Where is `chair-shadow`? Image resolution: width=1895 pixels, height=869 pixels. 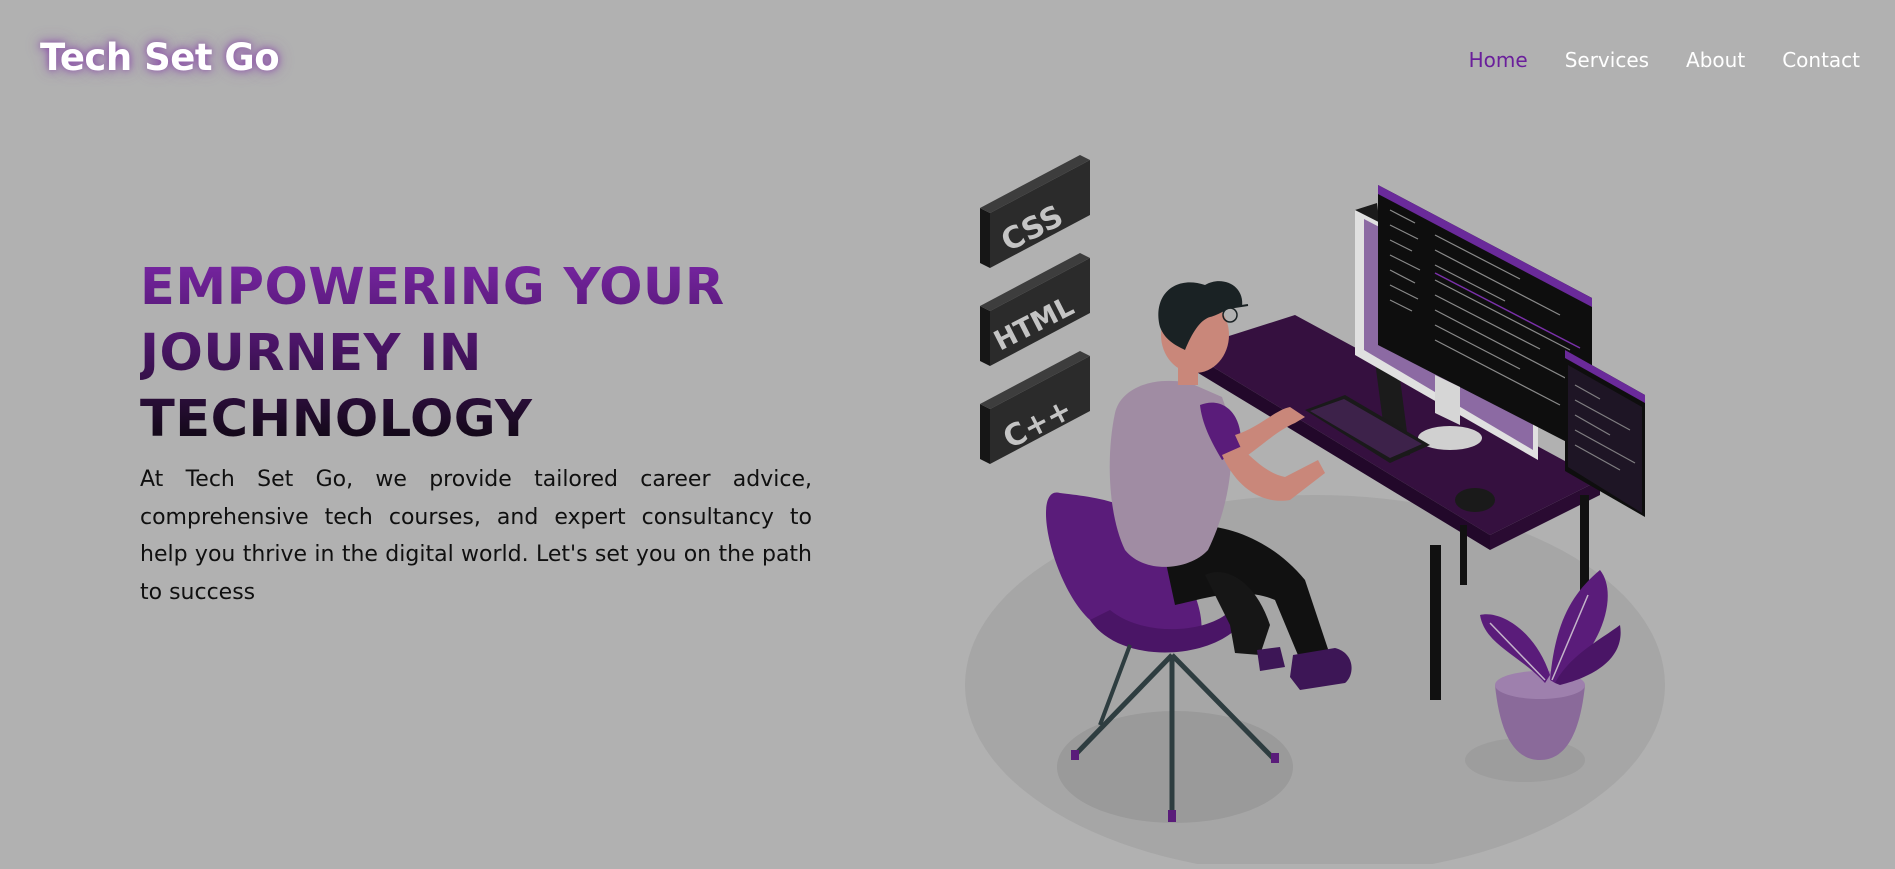
chair-shadow is located at coordinates (1175, 767).